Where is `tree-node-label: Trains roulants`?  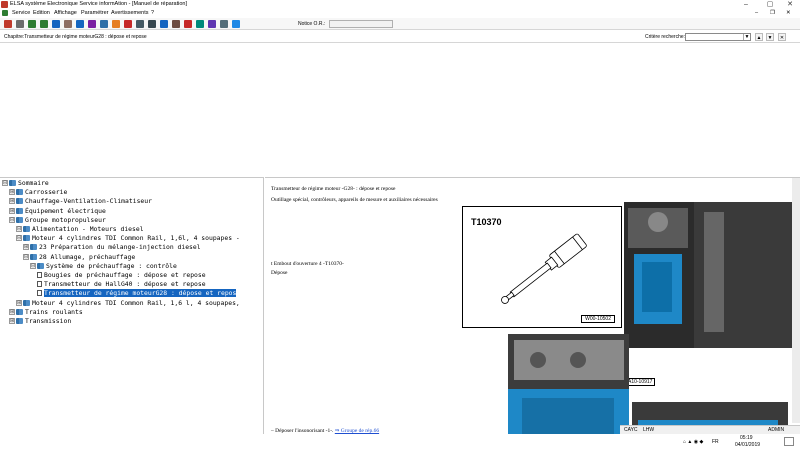
tree-node-label: Trains roulants is located at coordinates (54, 311).